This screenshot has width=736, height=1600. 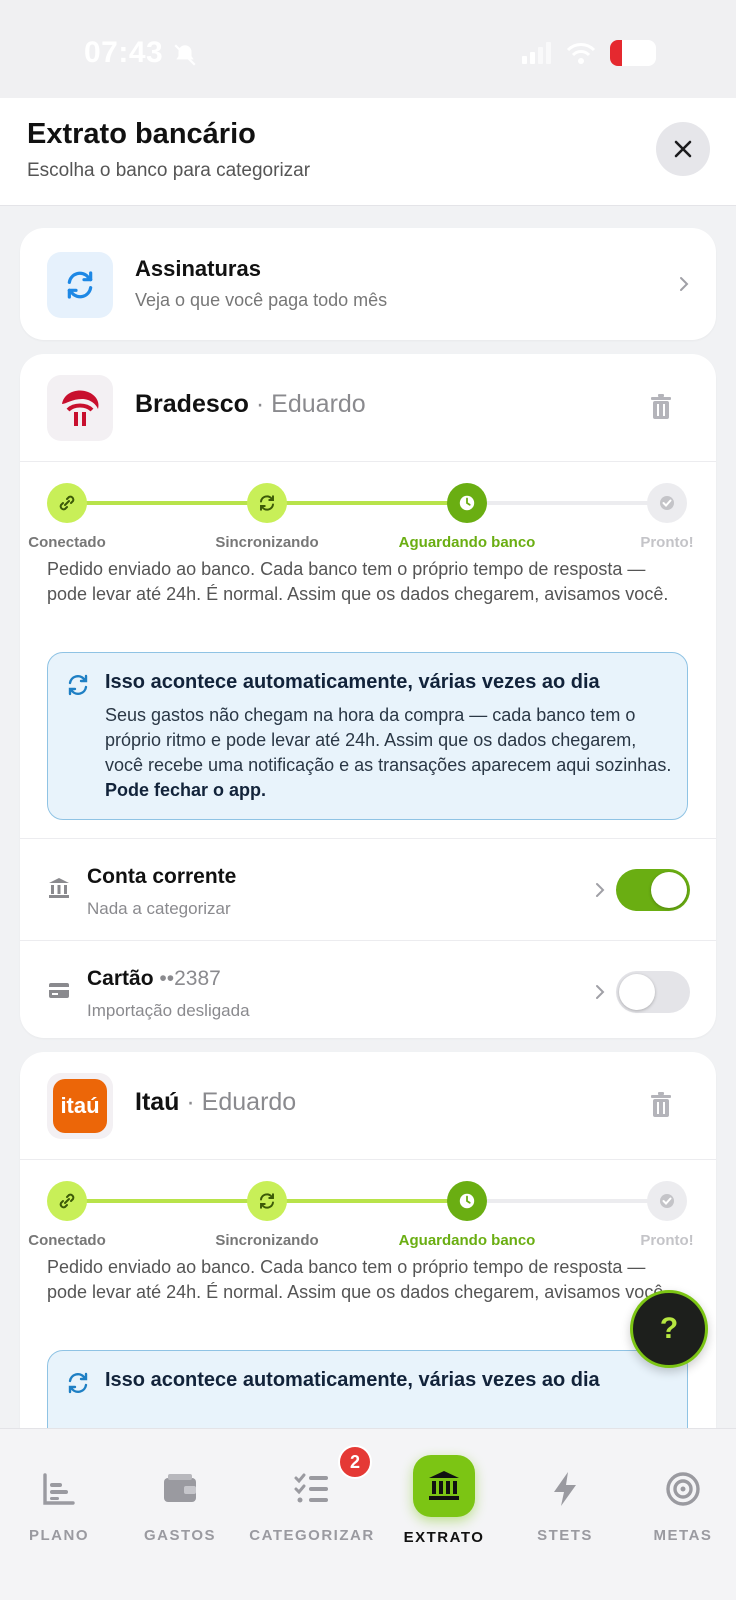 I want to click on nav-gastos: GASTOS, so click(x=180, y=1501).